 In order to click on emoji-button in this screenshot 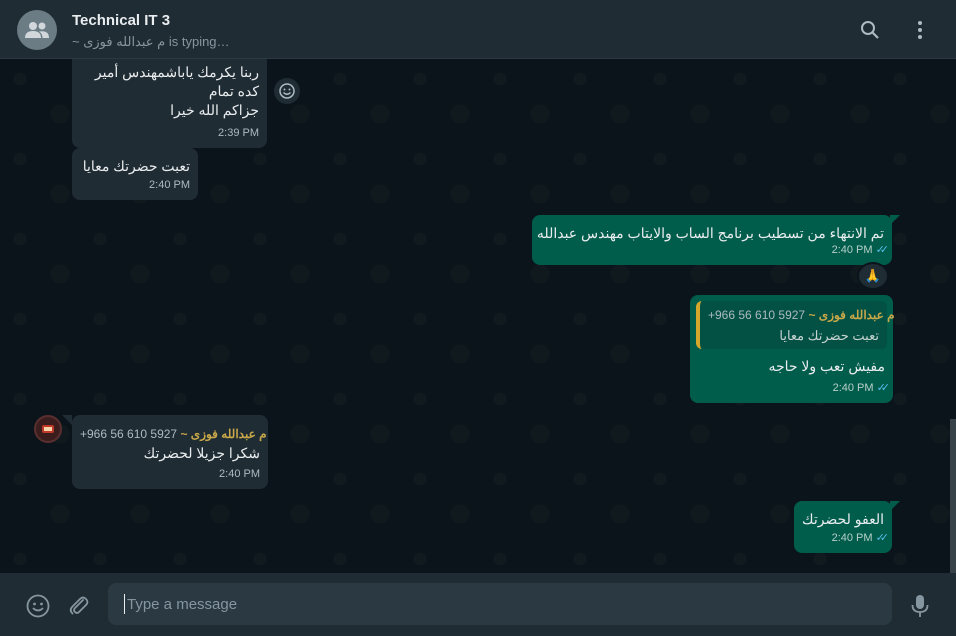, I will do `click(38, 606)`.